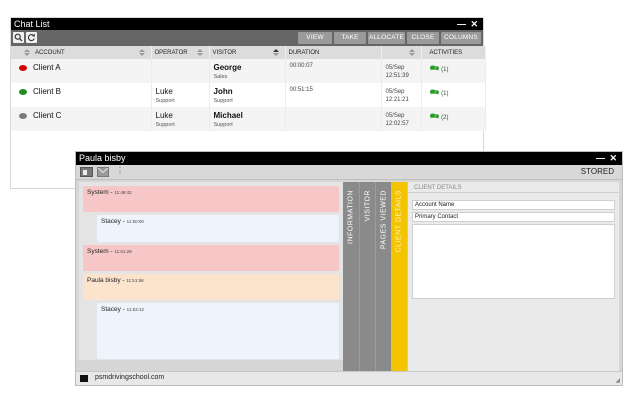 The width and height of the screenshot is (630, 400). Describe the element at coordinates (81, 95) in the screenshot. I see `account-cell: Client B` at that location.